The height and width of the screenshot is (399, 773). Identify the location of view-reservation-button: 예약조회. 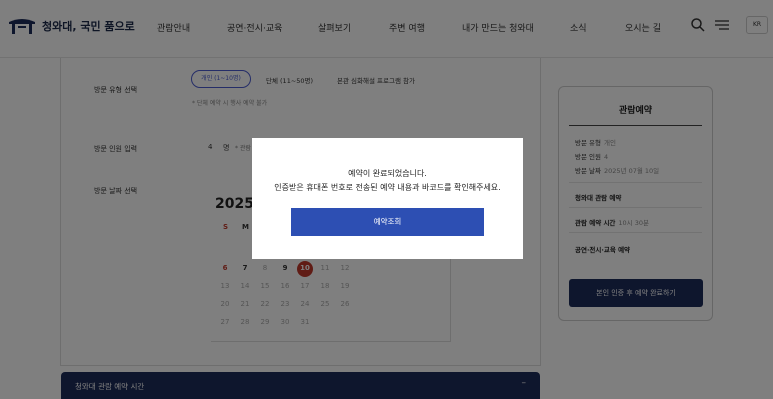
(387, 222).